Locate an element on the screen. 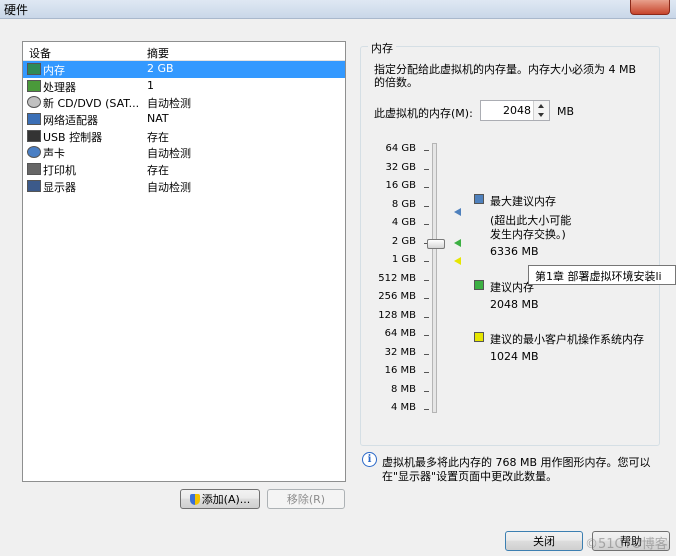  recommended-legend-icon is located at coordinates (479, 285).